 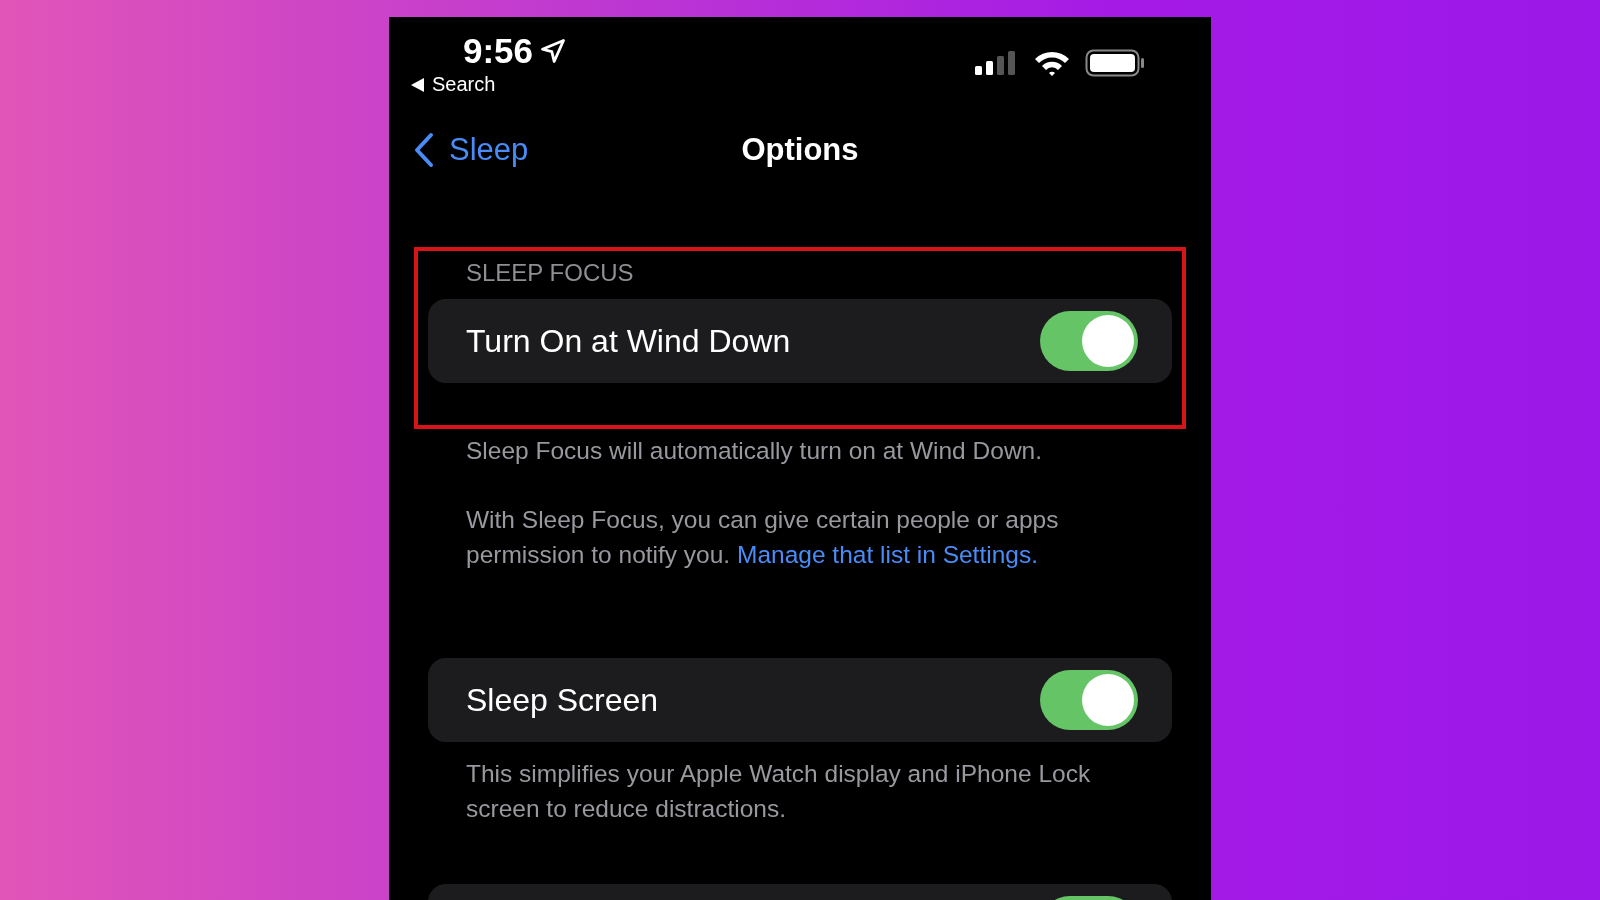 I want to click on row-label: Sleep Screen, so click(x=562, y=700).